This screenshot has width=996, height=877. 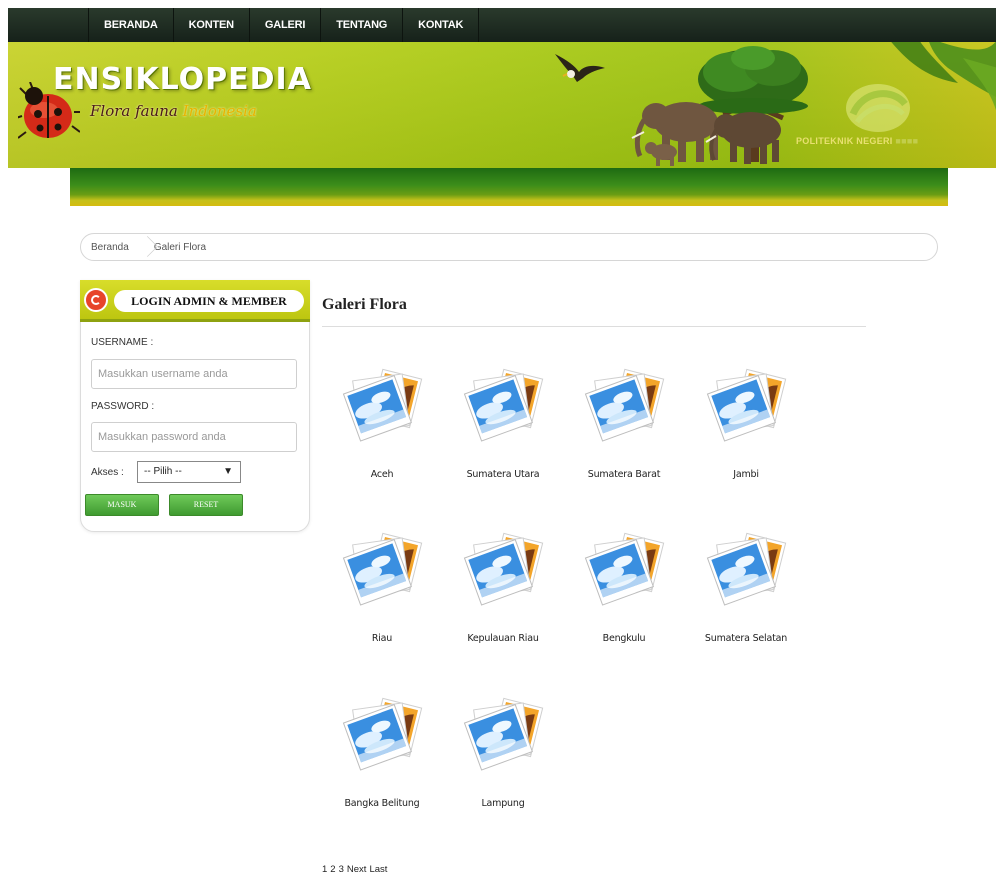 What do you see at coordinates (878, 108) in the screenshot?
I see `polytechnic-logo` at bounding box center [878, 108].